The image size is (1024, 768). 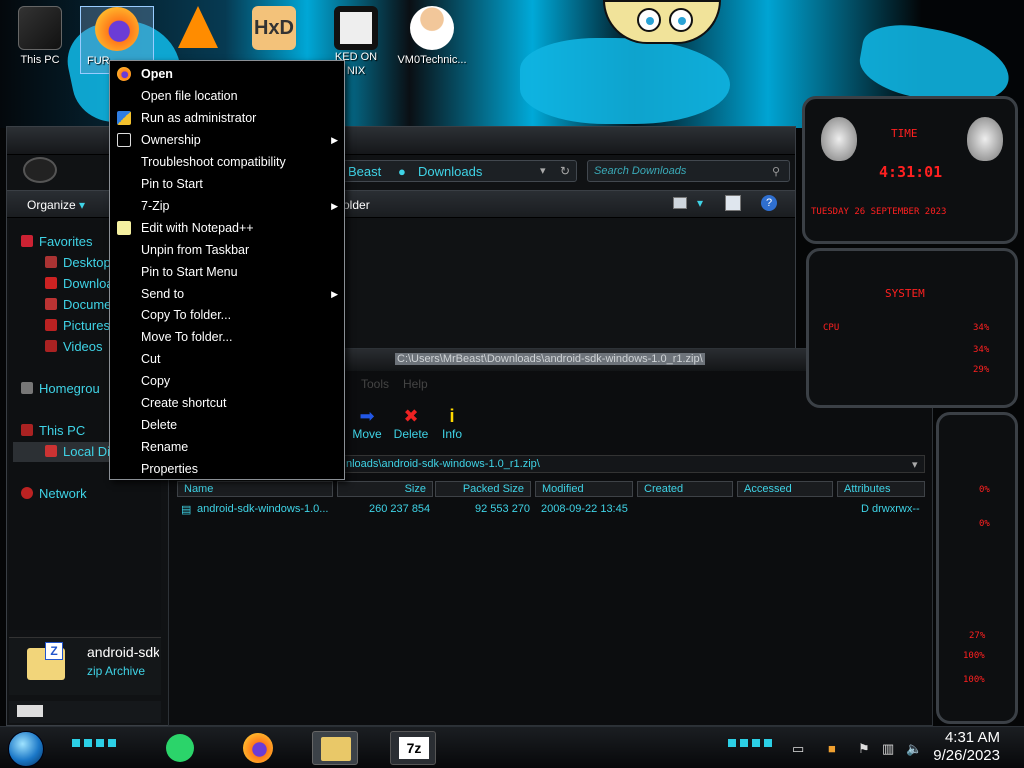 What do you see at coordinates (400, 509) in the screenshot?
I see `cell-size: 260 237 854` at bounding box center [400, 509].